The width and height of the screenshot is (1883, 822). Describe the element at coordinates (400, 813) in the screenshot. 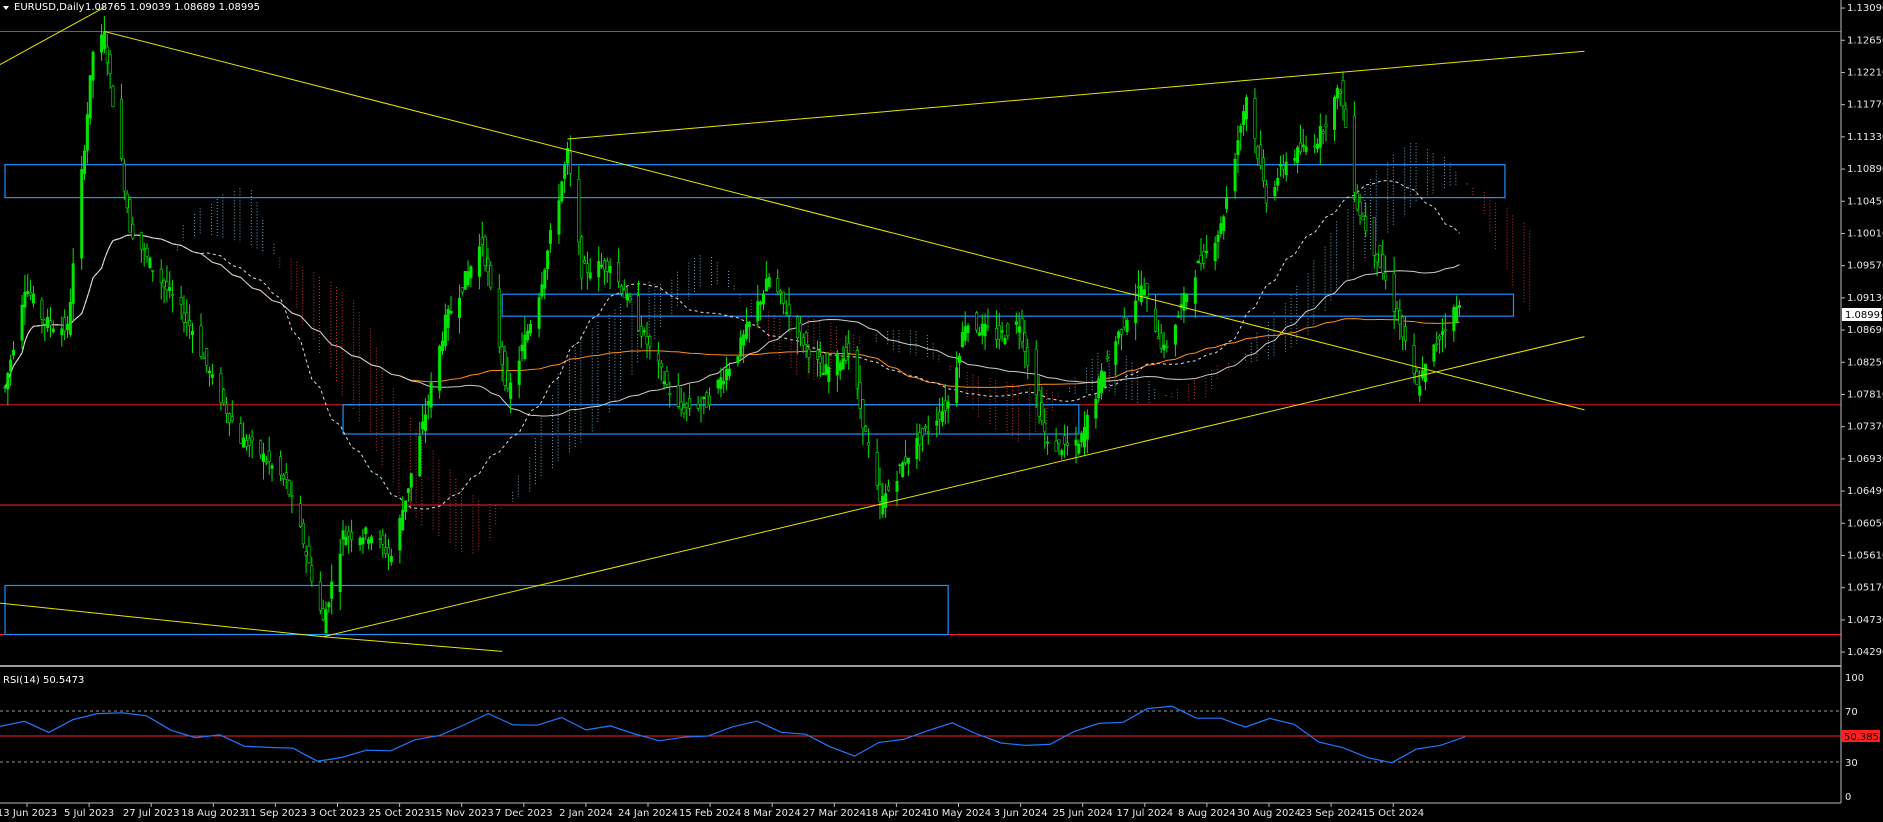

I see `time-tick-label: 25 Oct 2023` at that location.